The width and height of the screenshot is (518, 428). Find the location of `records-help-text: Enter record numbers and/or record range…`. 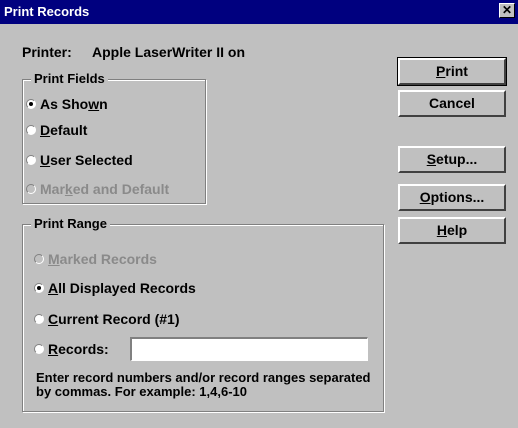

records-help-text: Enter record numbers and/or record range… is located at coordinates (203, 384).